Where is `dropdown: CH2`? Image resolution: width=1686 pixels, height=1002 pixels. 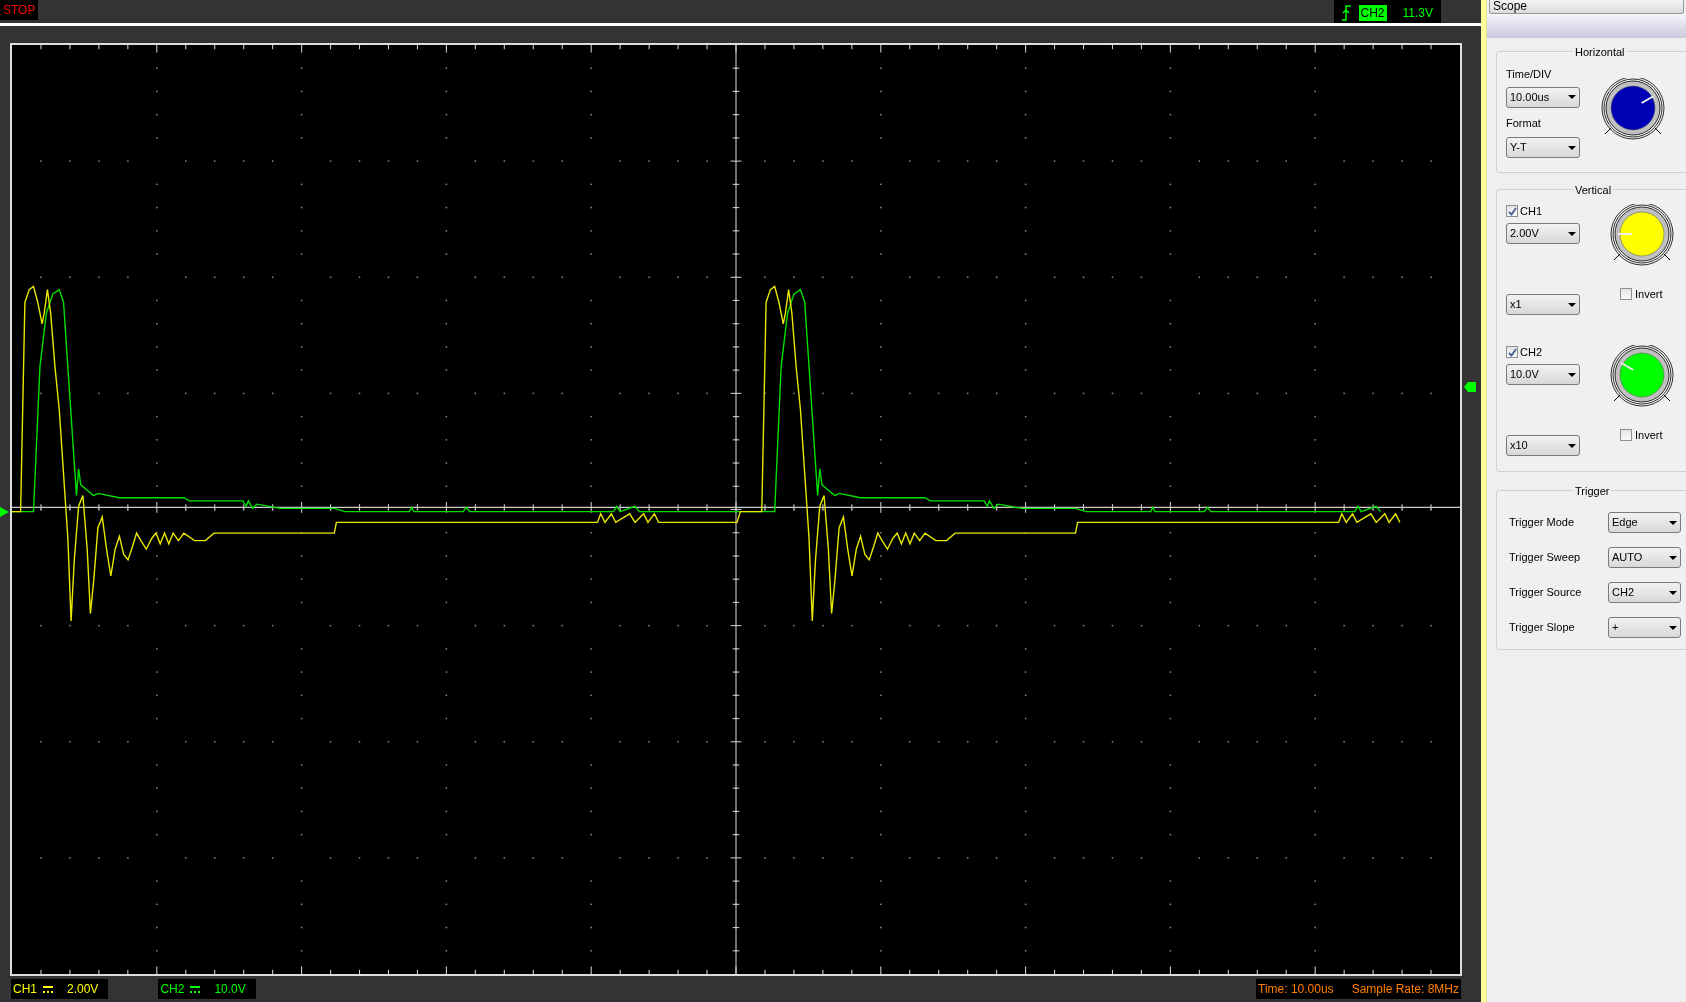
dropdown: CH2 is located at coordinates (1644, 592).